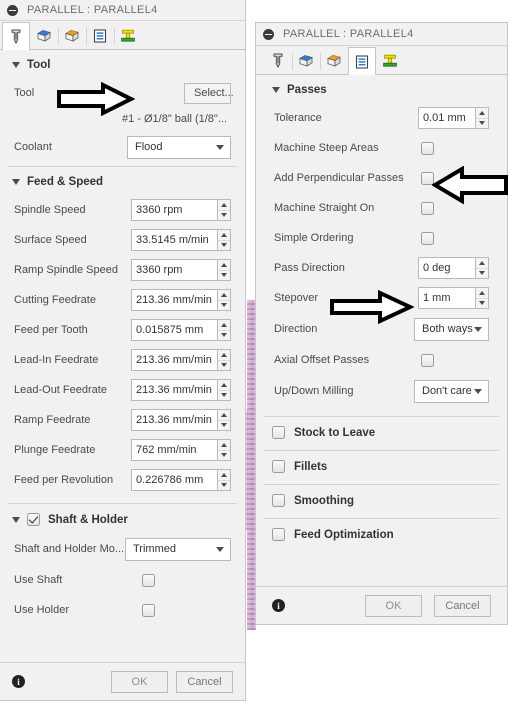  What do you see at coordinates (381, 534) in the screenshot?
I see `feed-optimization-group: Feed Optimization` at bounding box center [381, 534].